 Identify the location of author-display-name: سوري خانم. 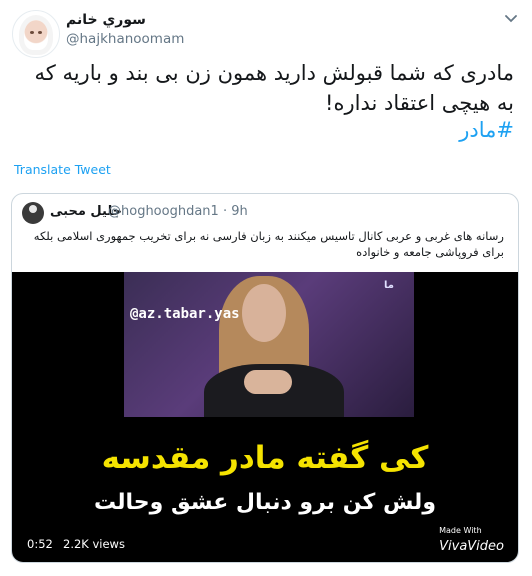
(106, 20).